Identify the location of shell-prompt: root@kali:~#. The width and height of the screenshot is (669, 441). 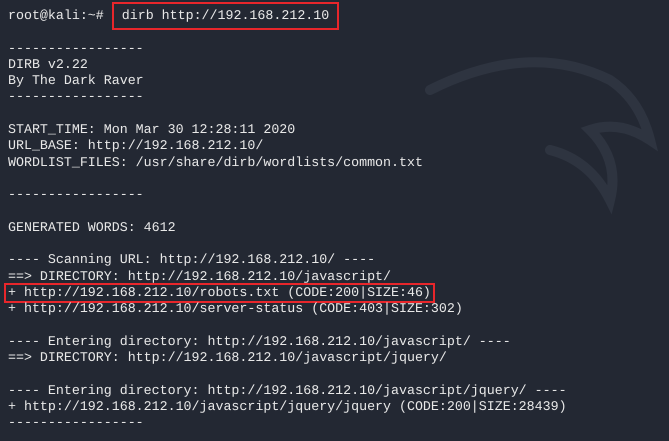
(56, 16).